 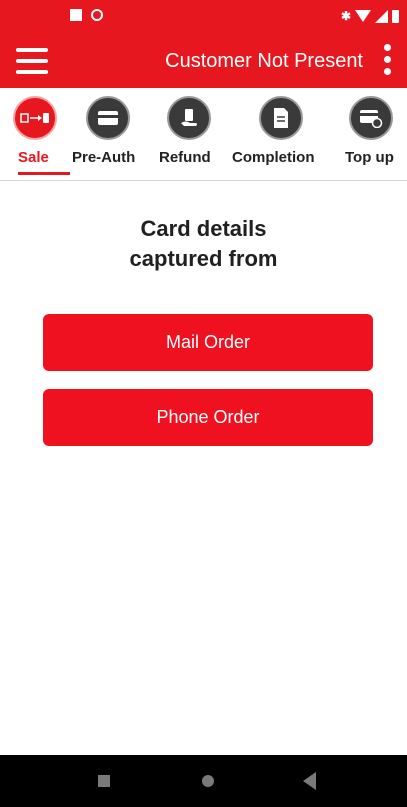 I want to click on back-icon, so click(x=309, y=781).